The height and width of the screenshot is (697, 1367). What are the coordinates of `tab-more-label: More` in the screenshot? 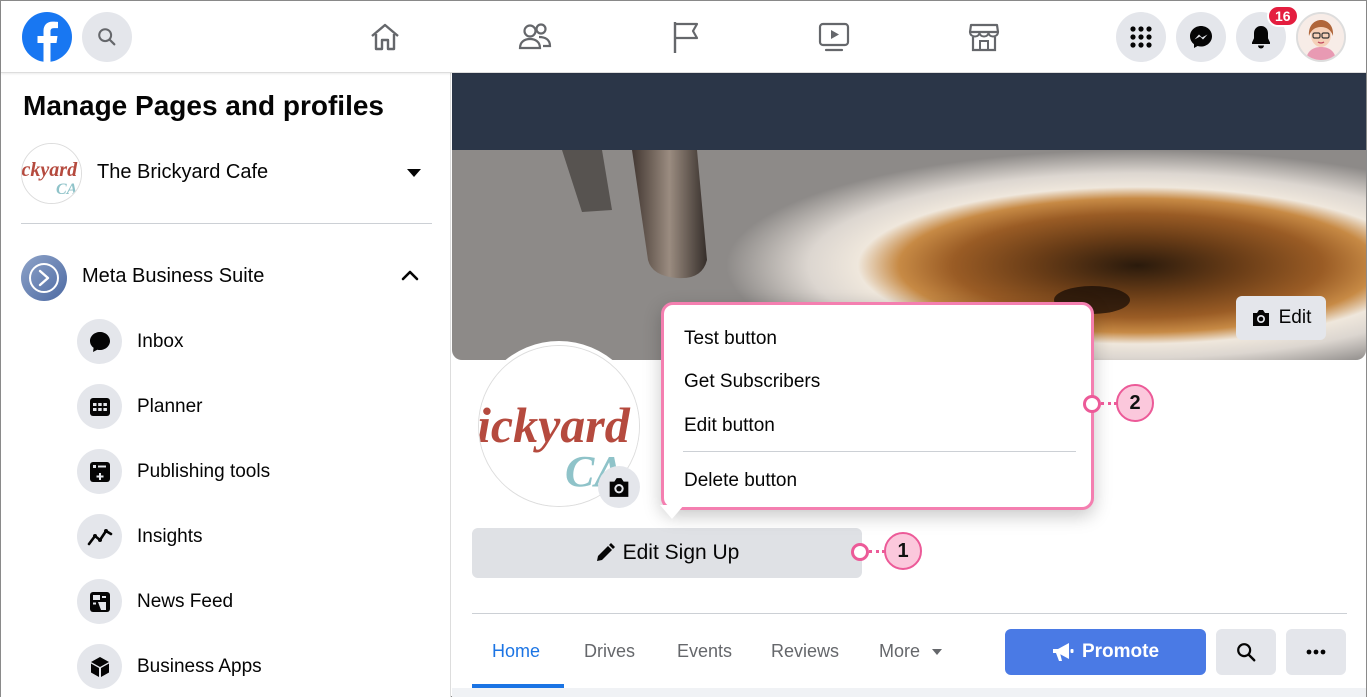 It's located at (900, 651).